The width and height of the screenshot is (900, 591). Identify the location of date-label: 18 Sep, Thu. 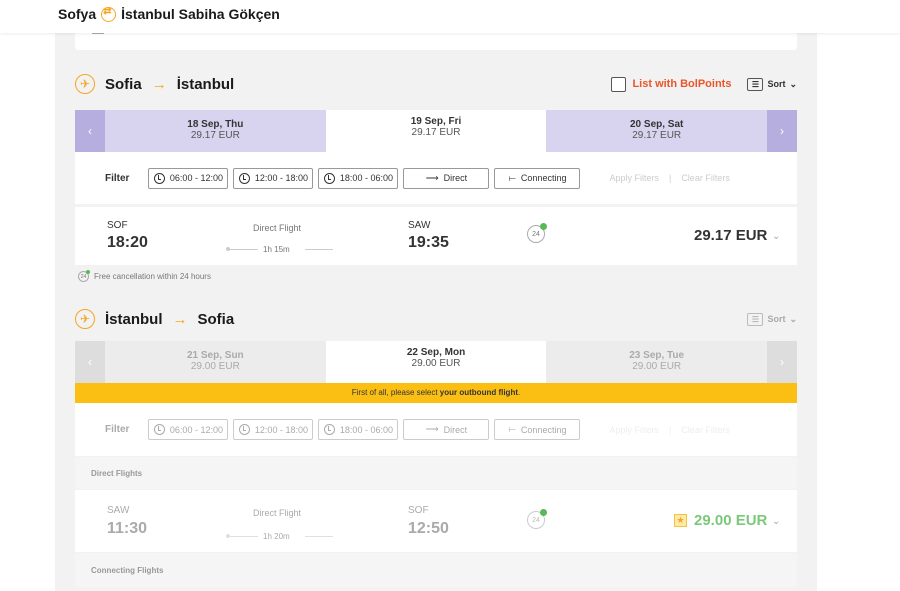
(215, 124).